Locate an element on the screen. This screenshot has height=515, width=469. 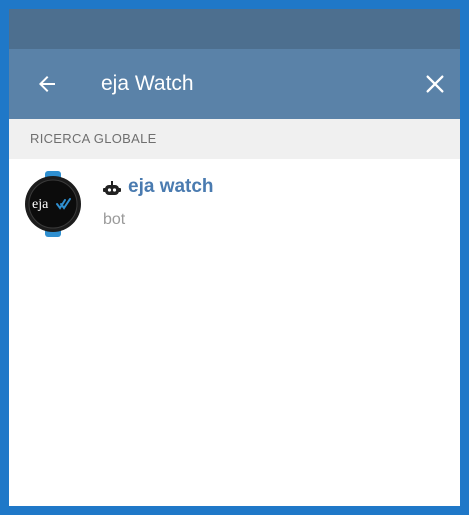
avatar-text: eja is located at coordinates (40, 204).